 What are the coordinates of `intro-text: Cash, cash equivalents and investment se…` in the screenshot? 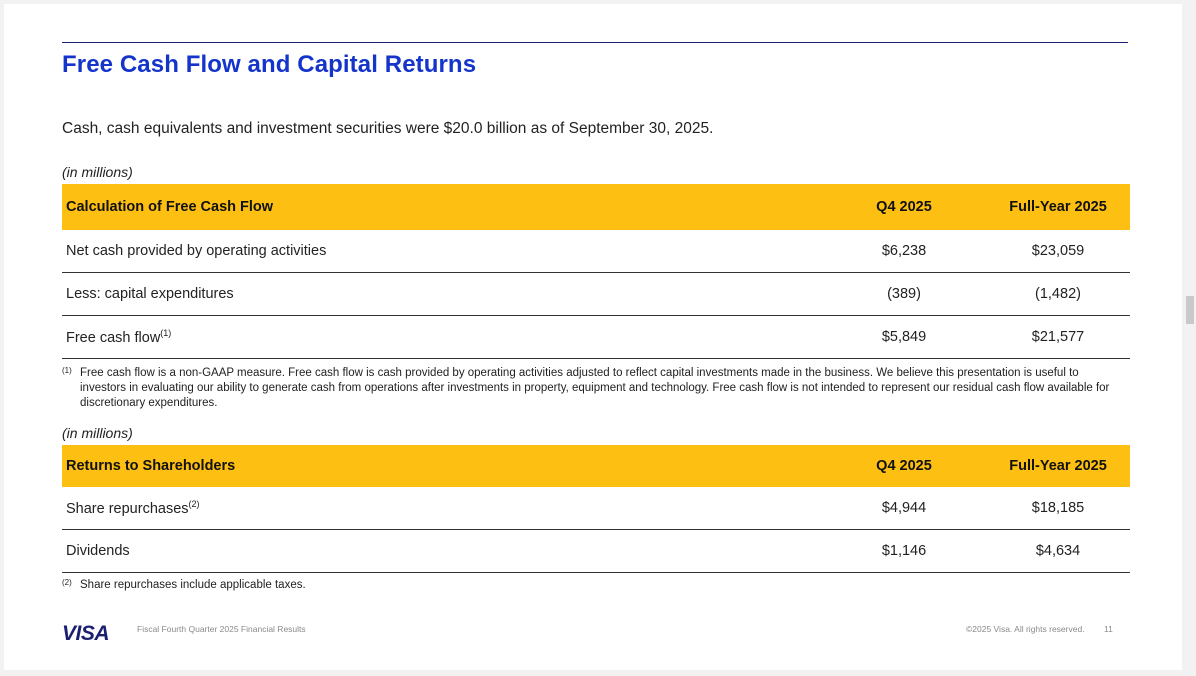 It's located at (388, 128).